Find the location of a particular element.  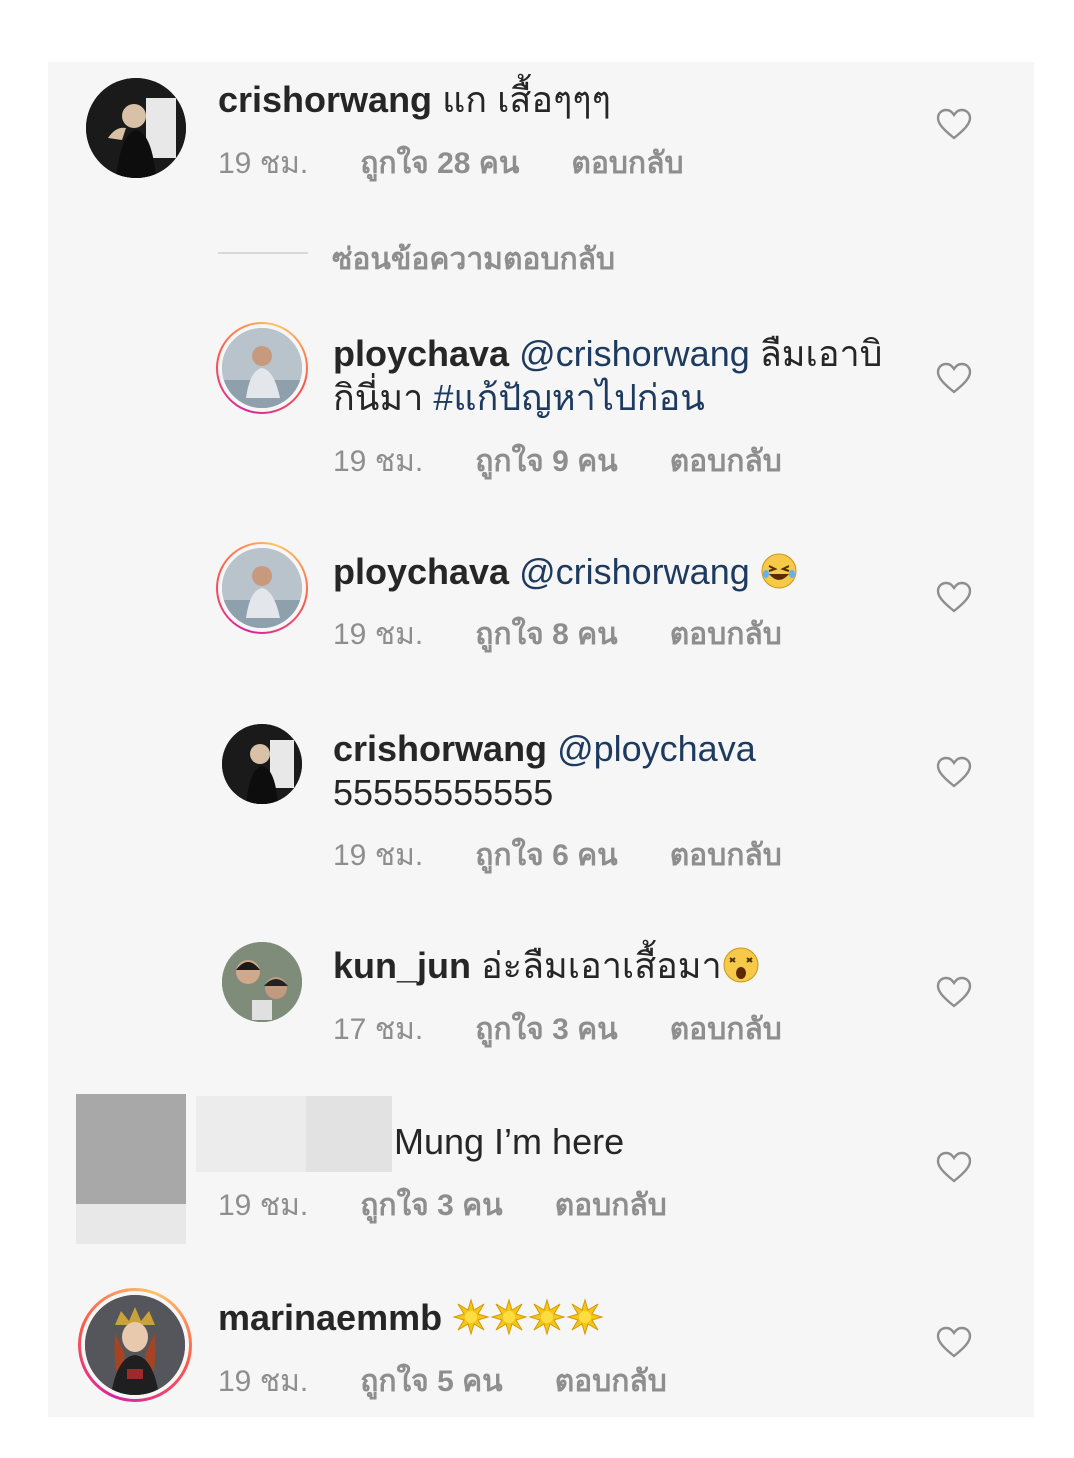

like-count: ถูกใจ 8 คน is located at coordinates (546, 634).